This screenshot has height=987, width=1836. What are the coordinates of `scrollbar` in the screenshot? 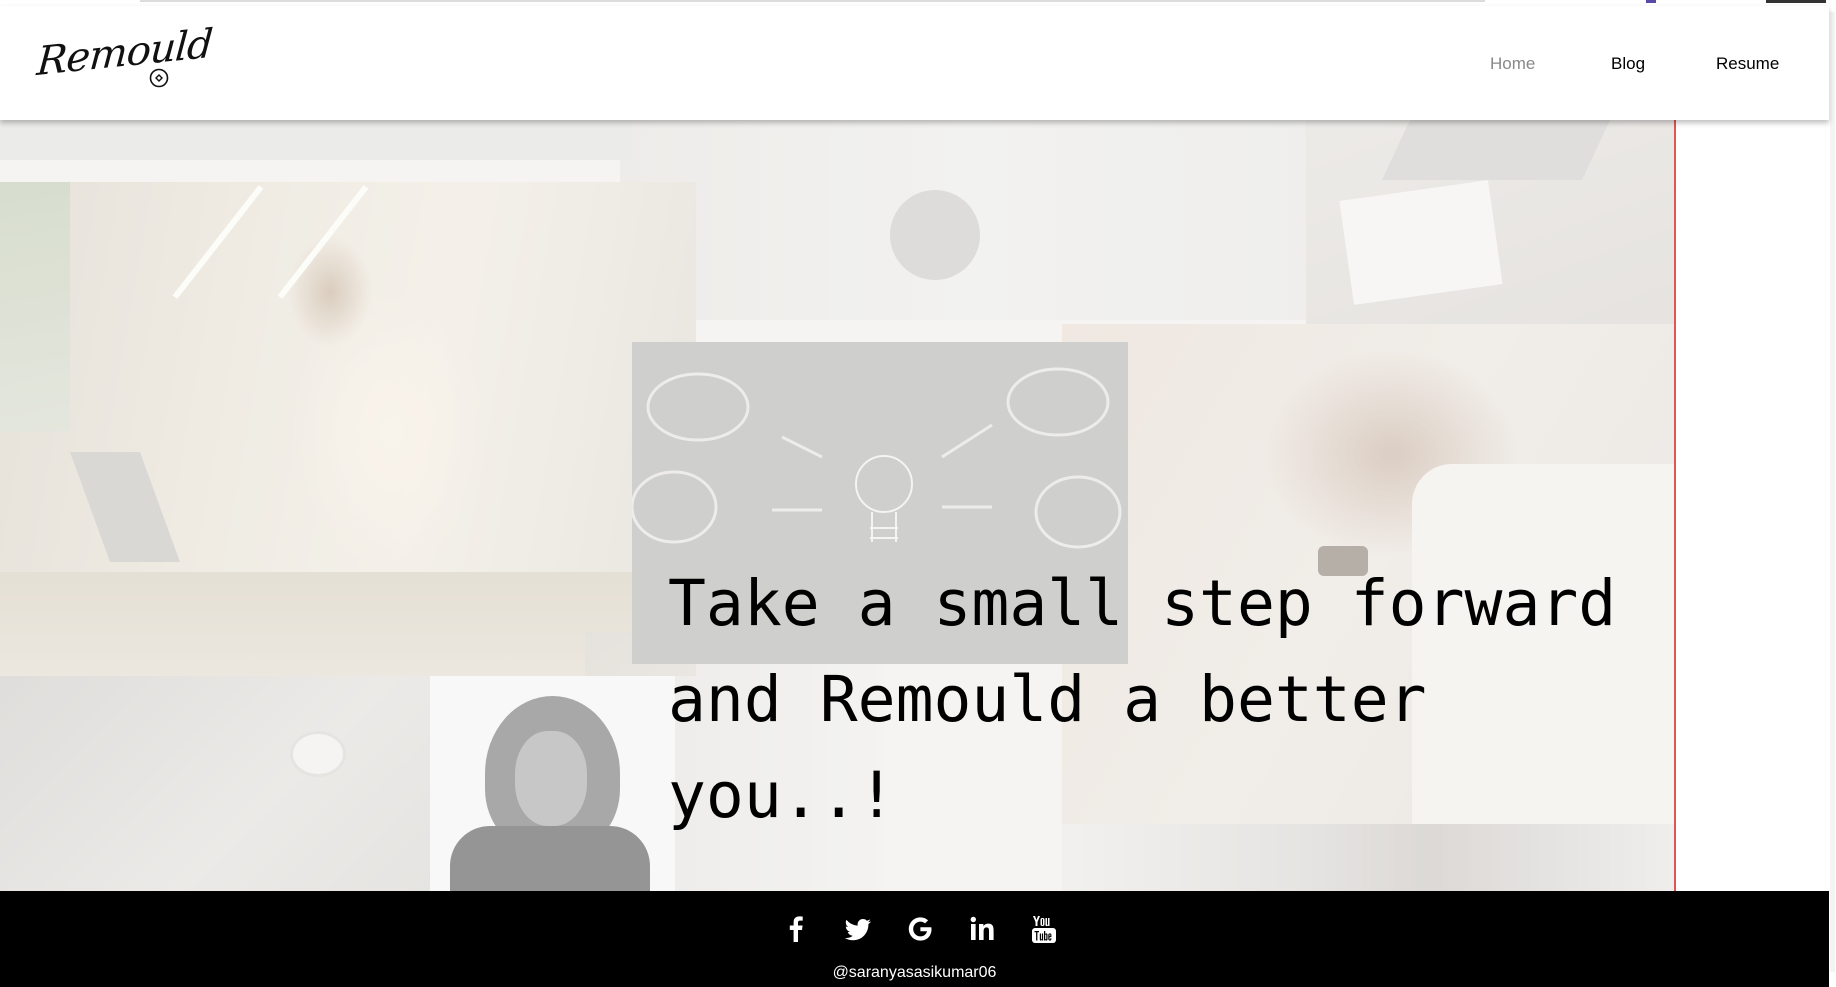 It's located at (1832, 493).